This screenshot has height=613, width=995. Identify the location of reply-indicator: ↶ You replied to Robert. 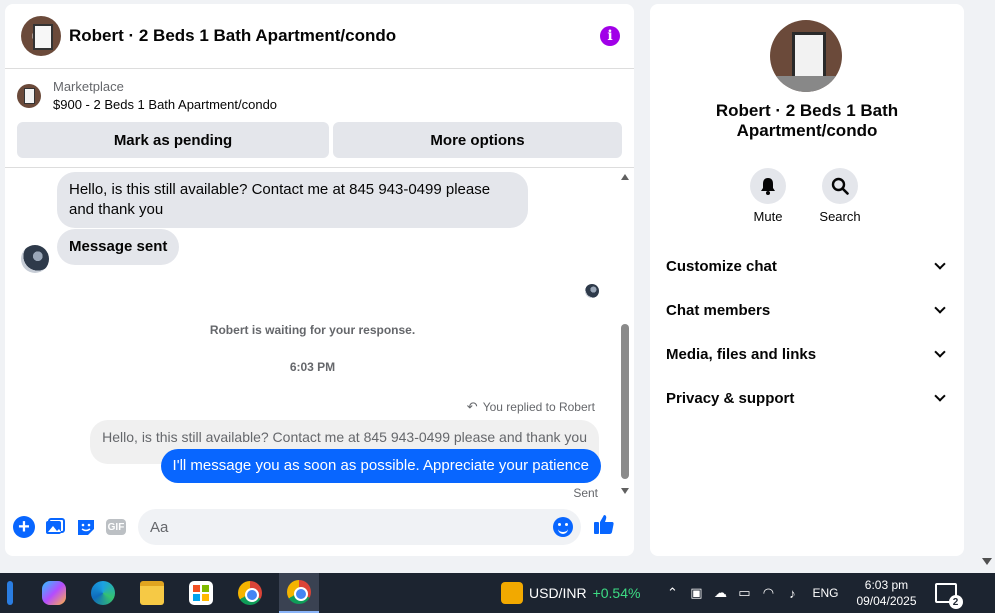
(531, 407).